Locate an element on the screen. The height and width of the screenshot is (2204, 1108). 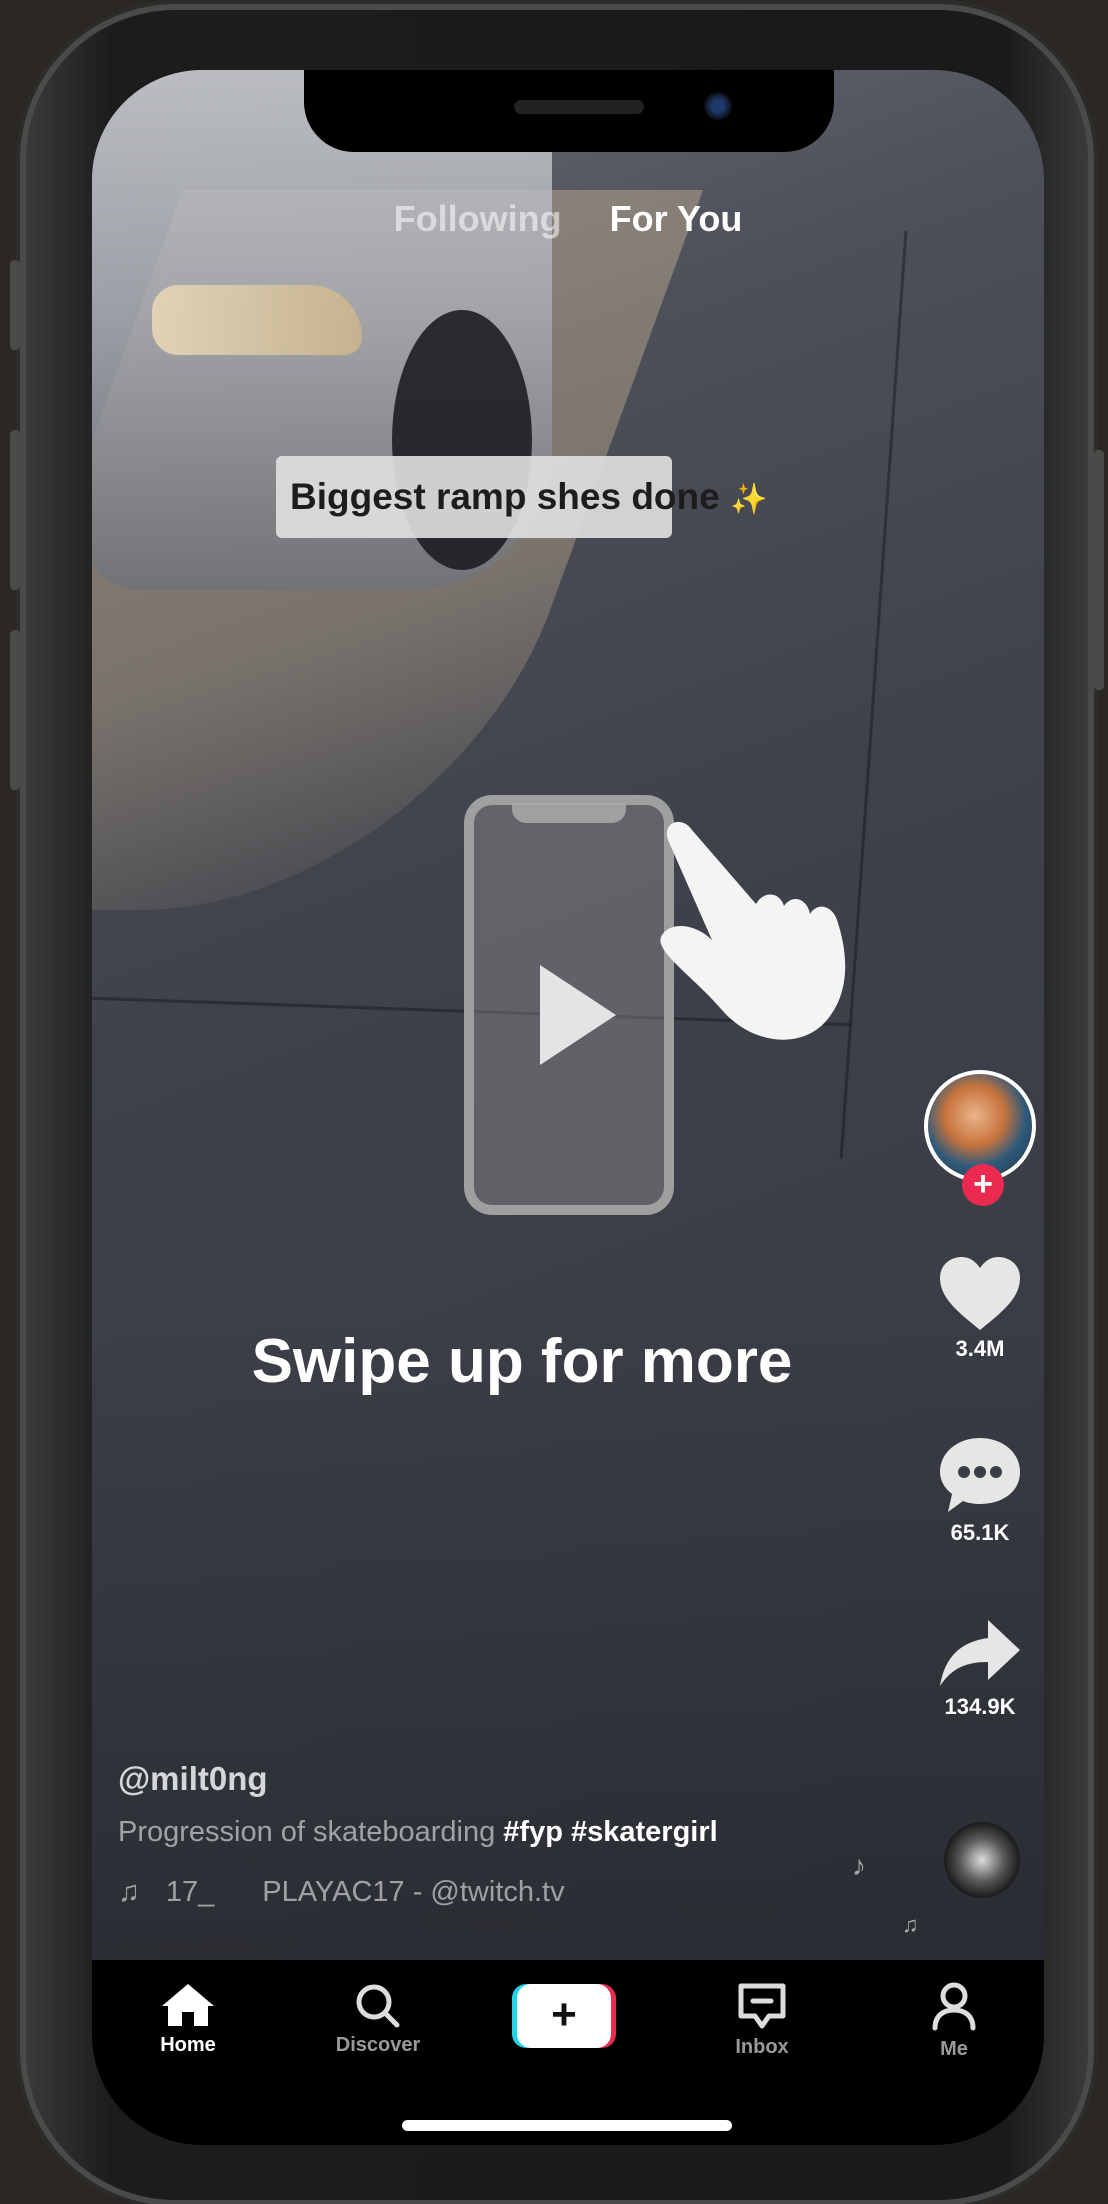
like-button: 3.4M is located at coordinates (980, 1309).